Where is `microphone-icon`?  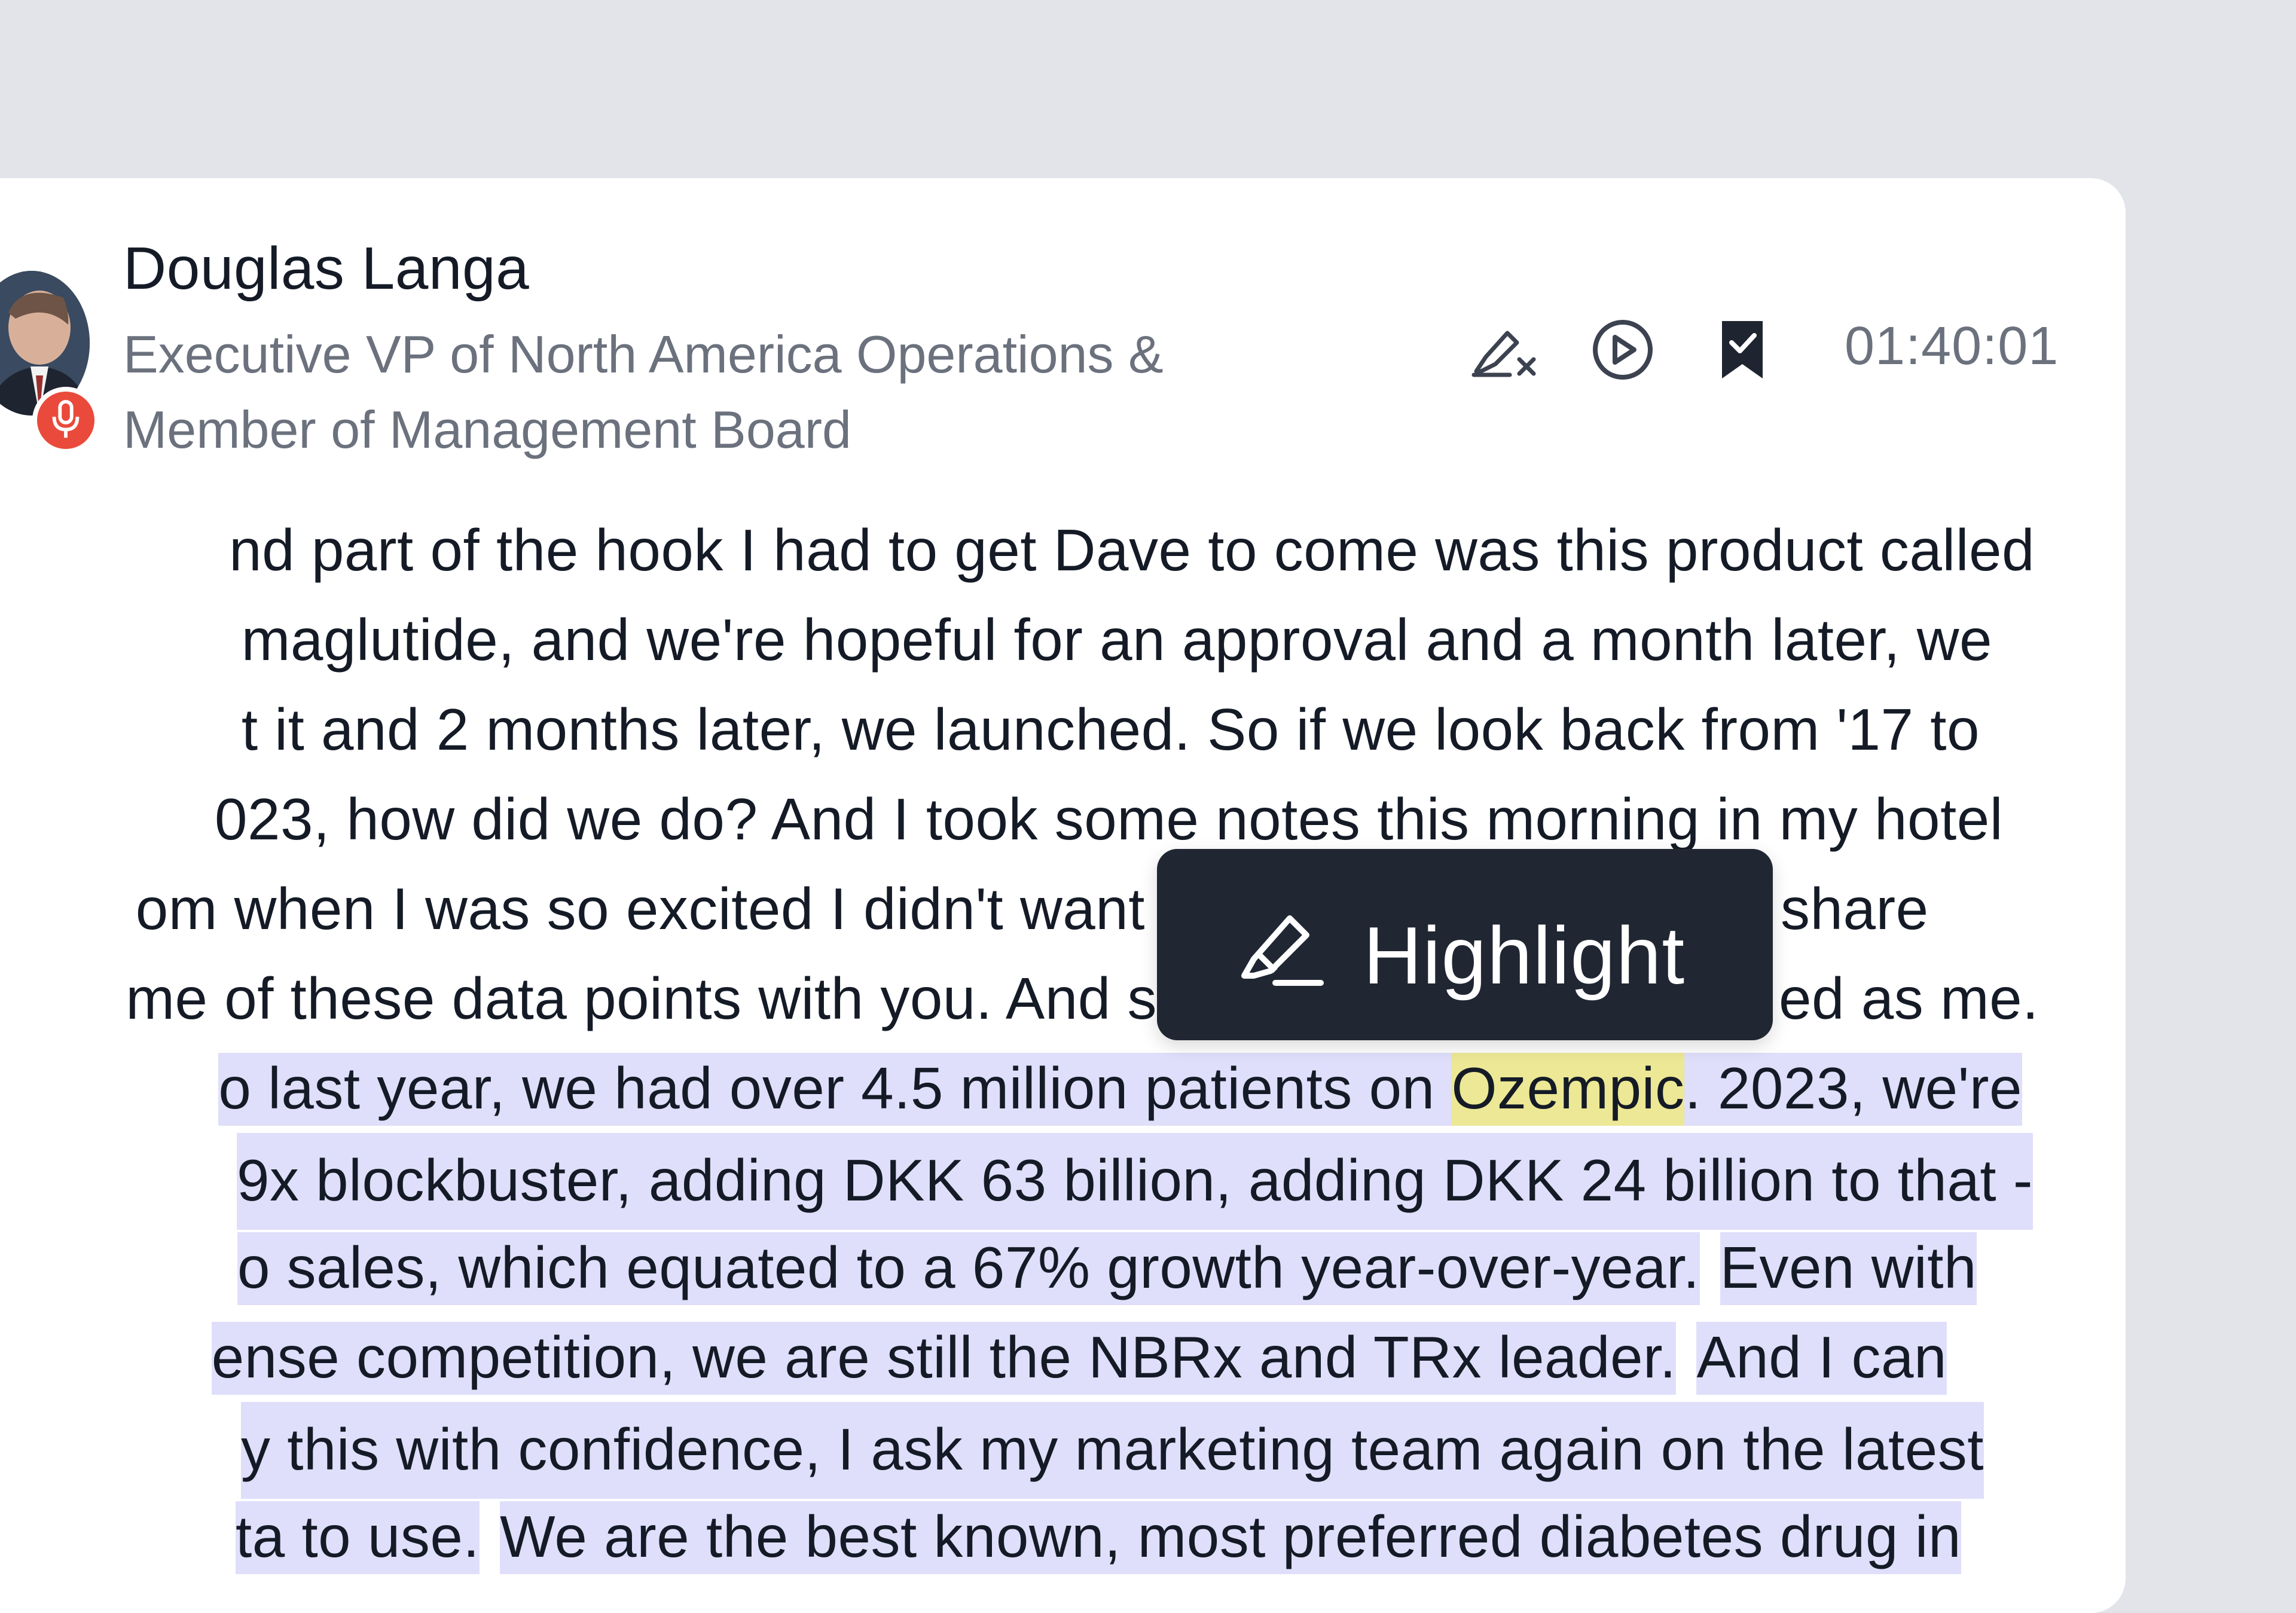 microphone-icon is located at coordinates (66, 419).